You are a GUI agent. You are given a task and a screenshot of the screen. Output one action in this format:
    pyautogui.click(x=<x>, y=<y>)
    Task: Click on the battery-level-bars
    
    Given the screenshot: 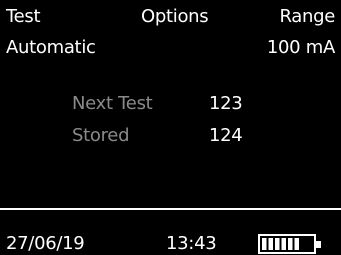 What is the action you would take?
    pyautogui.click(x=280, y=244)
    